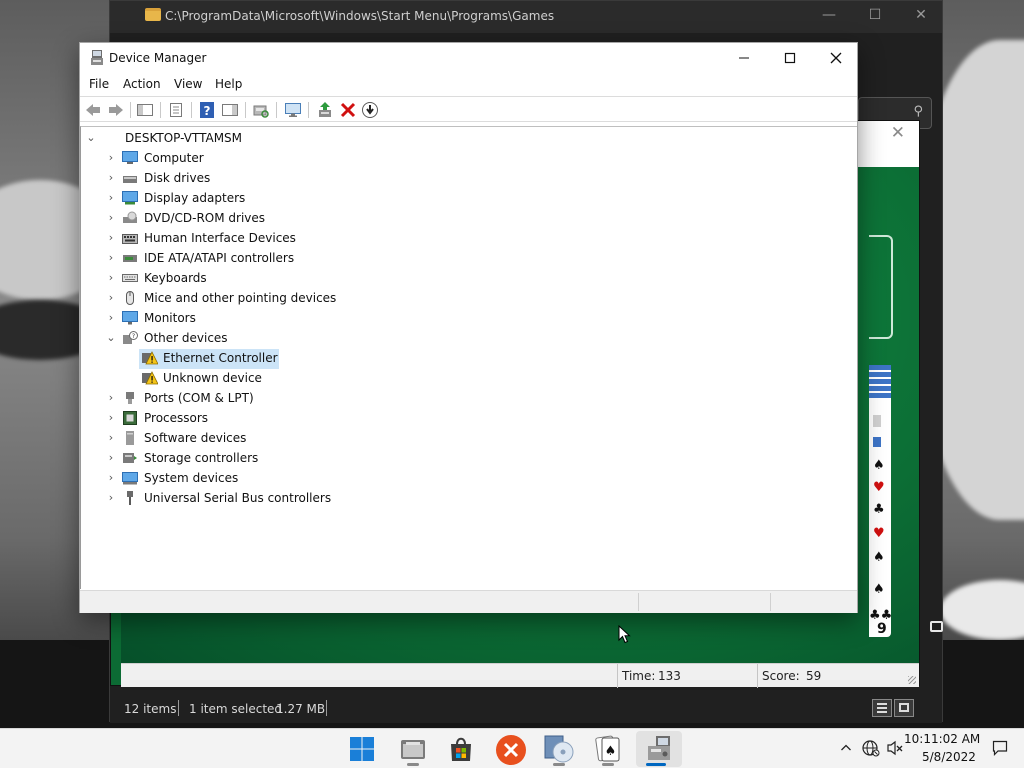 This screenshot has height=768, width=1024. I want to click on explorer-minimize-button: —, so click(829, 15).